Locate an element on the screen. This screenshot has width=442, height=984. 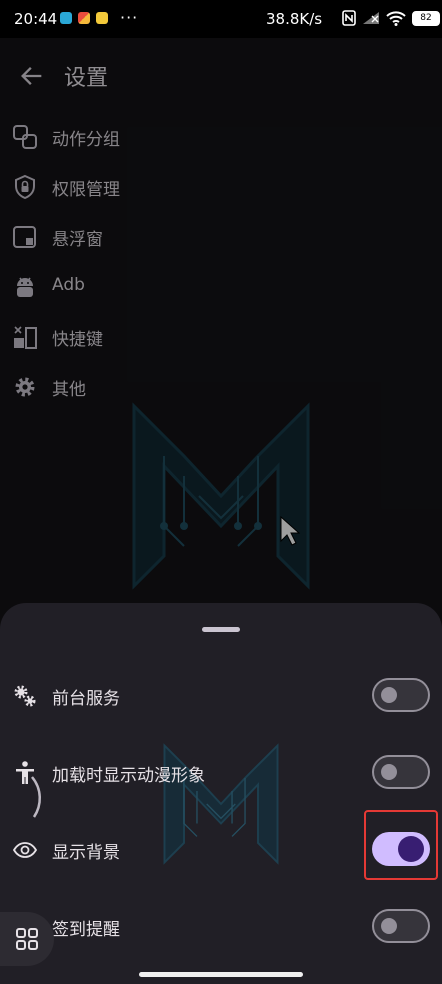
setting-label: 签到提醒 is located at coordinates (86, 930).